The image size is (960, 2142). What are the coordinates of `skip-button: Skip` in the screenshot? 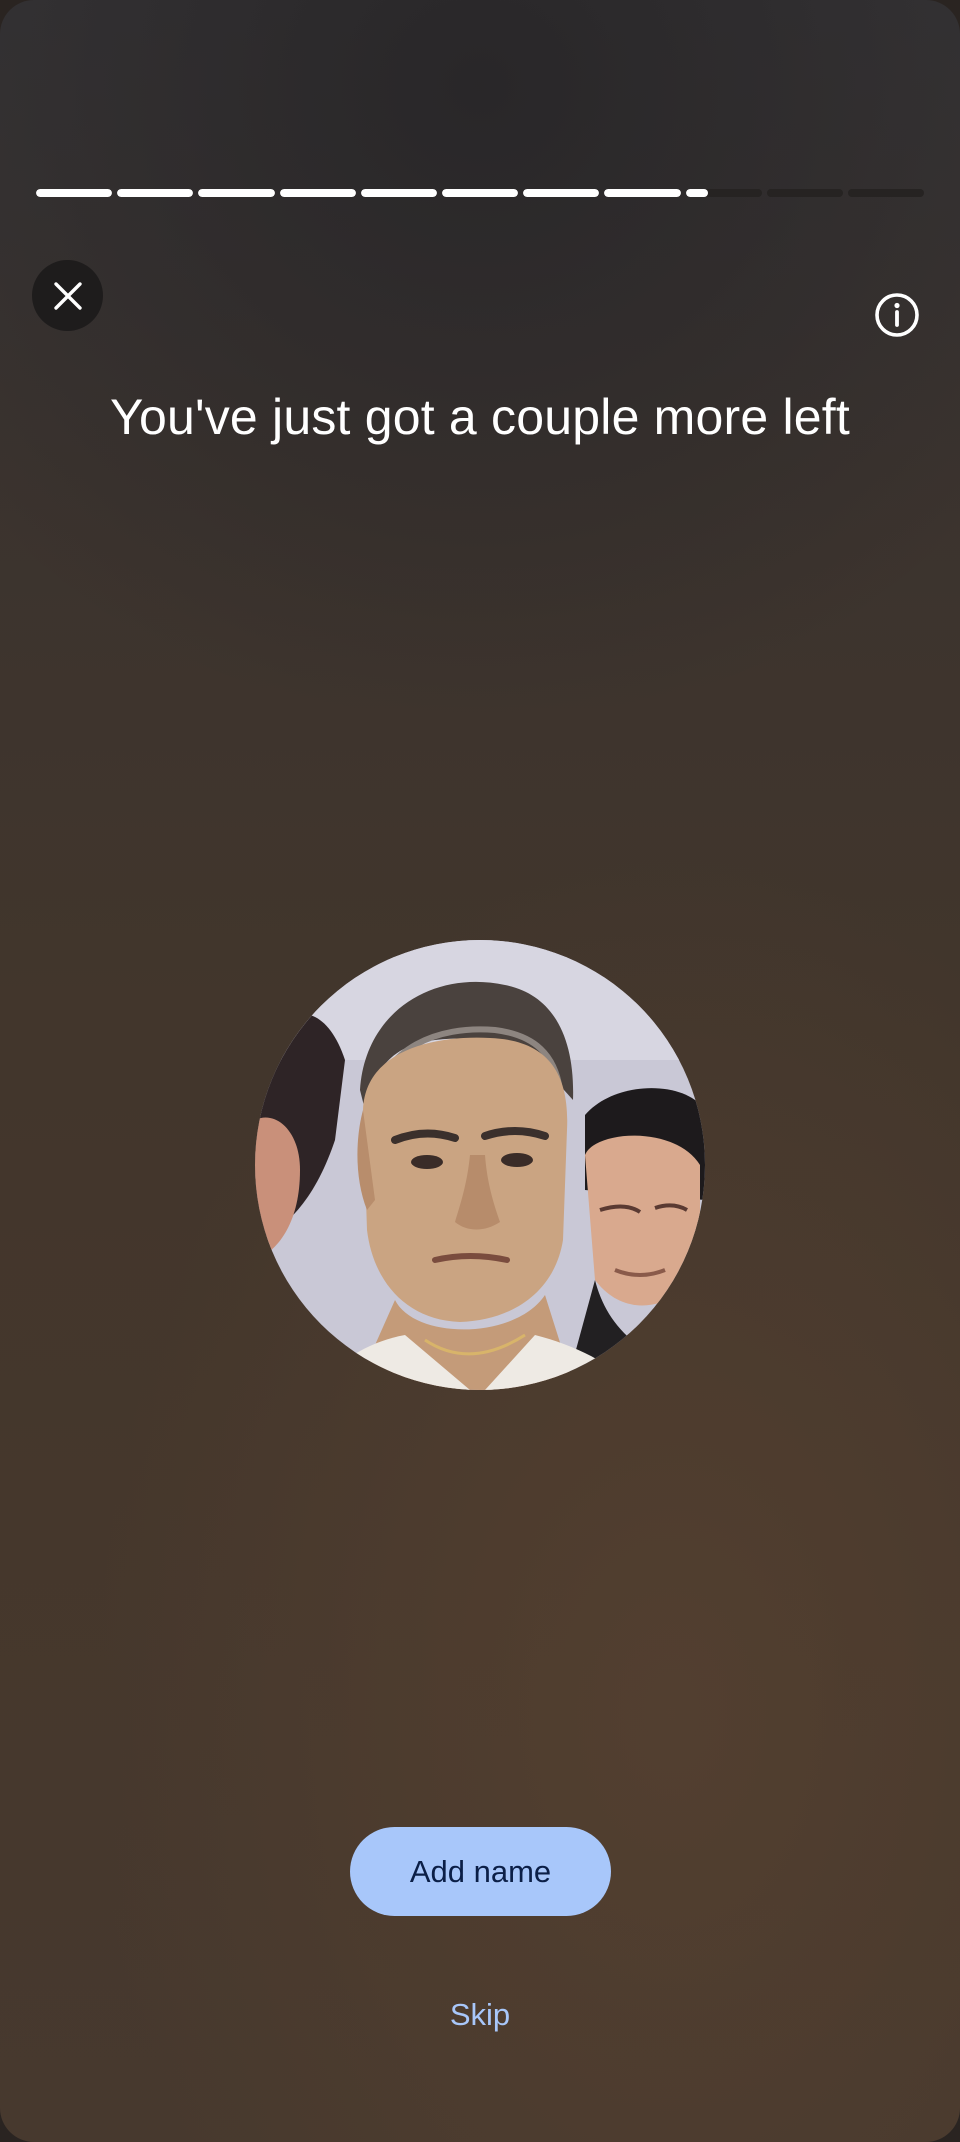 It's located at (480, 2015).